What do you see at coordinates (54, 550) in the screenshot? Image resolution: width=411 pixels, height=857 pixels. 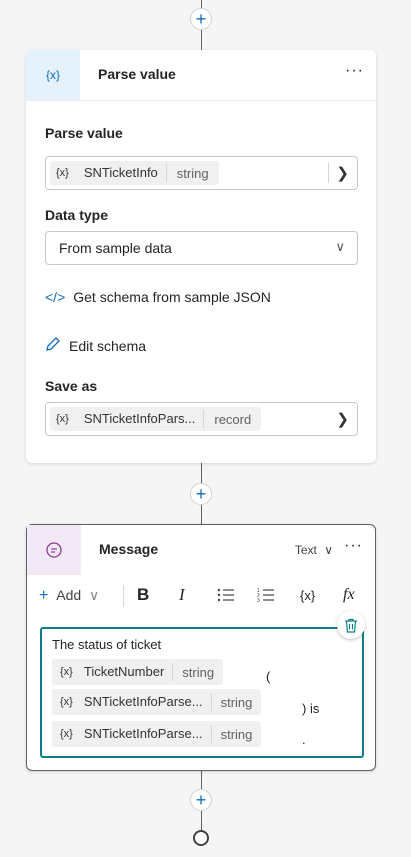 I see `chat-bubble-icon` at bounding box center [54, 550].